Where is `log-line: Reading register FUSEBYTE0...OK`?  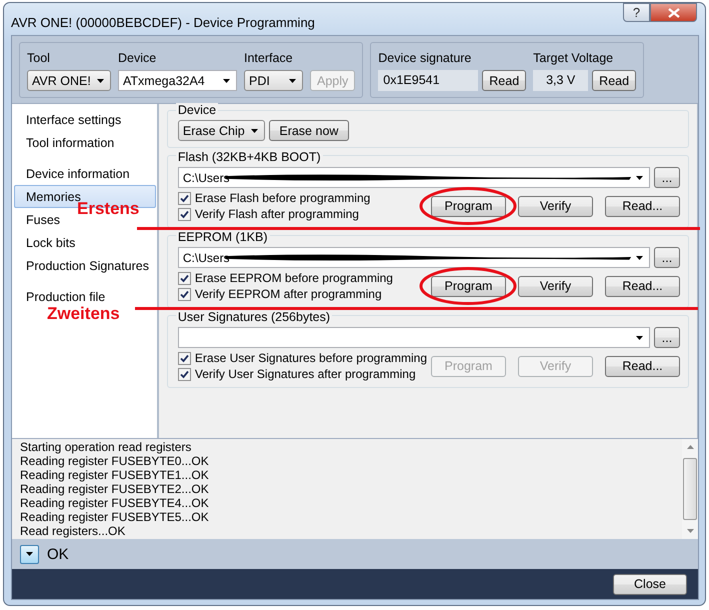 log-line: Reading register FUSEBYTE0...OK is located at coordinates (115, 461).